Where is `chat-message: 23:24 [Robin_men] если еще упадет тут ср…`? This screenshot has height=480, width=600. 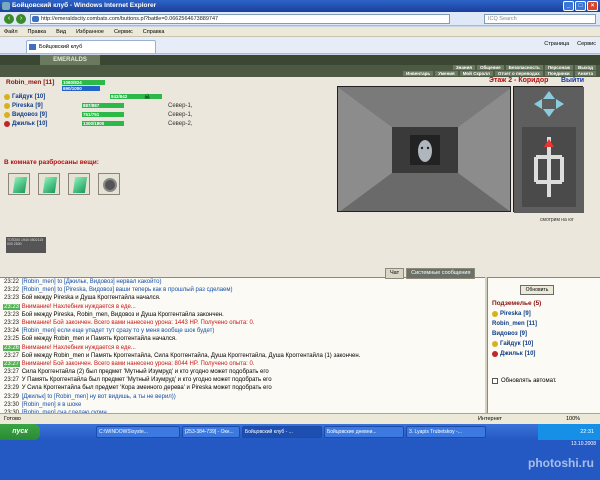
chat-message: 23:24 [Robin_men] если еще упадет тут ср… is located at coordinates (242, 331).